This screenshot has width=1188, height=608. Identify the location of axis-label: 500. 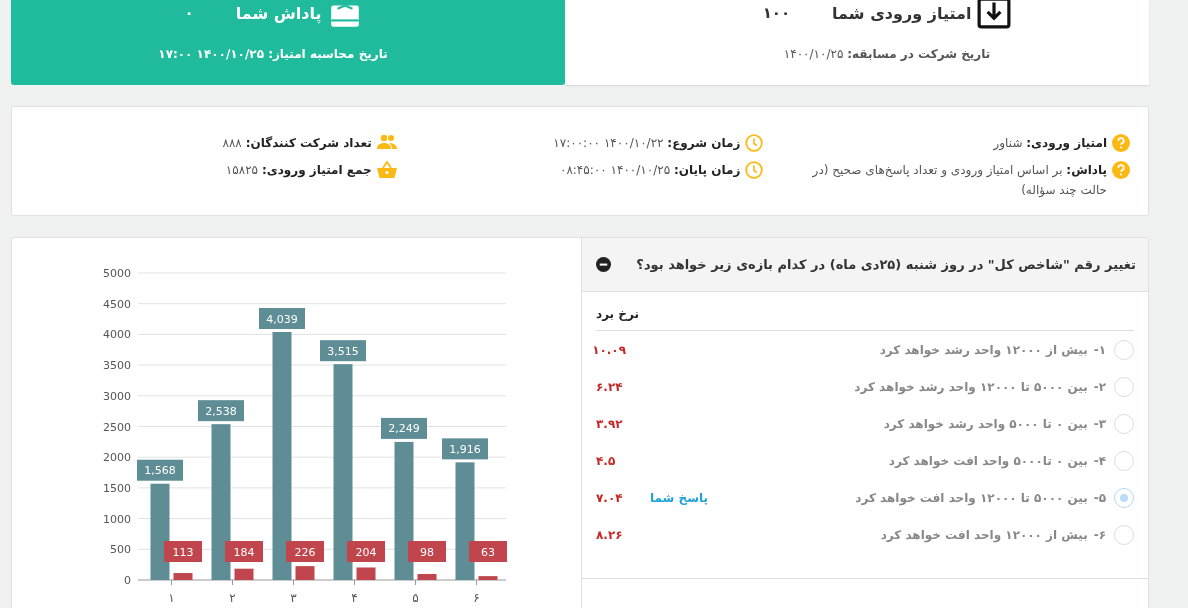
(120, 550).